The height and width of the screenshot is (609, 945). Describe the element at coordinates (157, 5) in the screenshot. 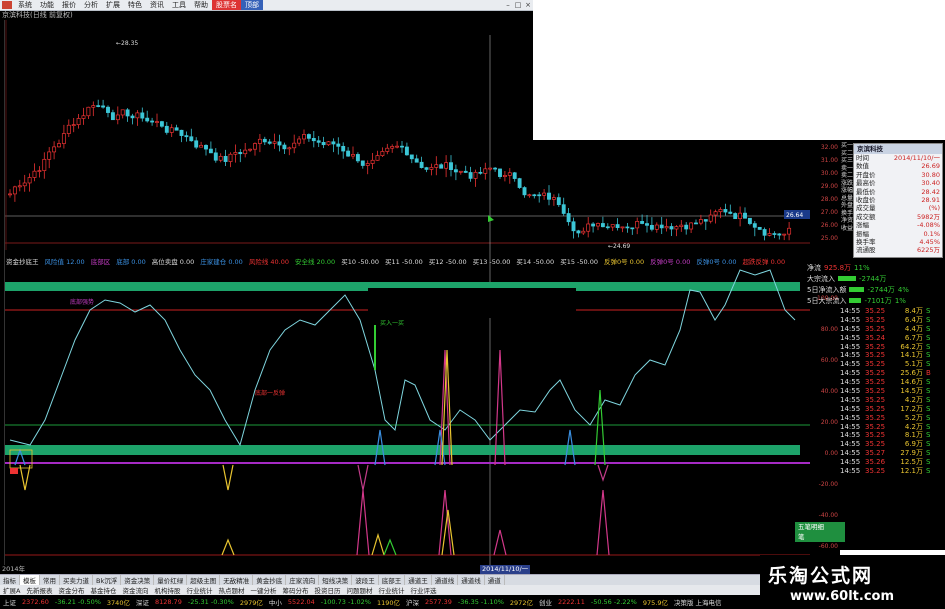

I see `menu-news: 资讯` at that location.